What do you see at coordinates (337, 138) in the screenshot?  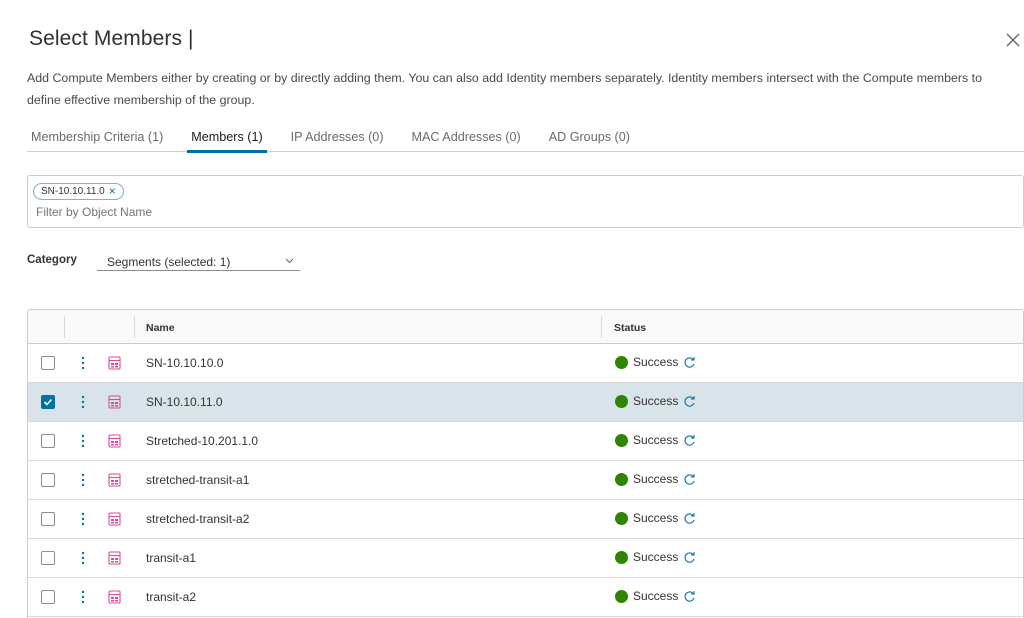 I see `tab-ip-addresses: IP Addresses (0)` at bounding box center [337, 138].